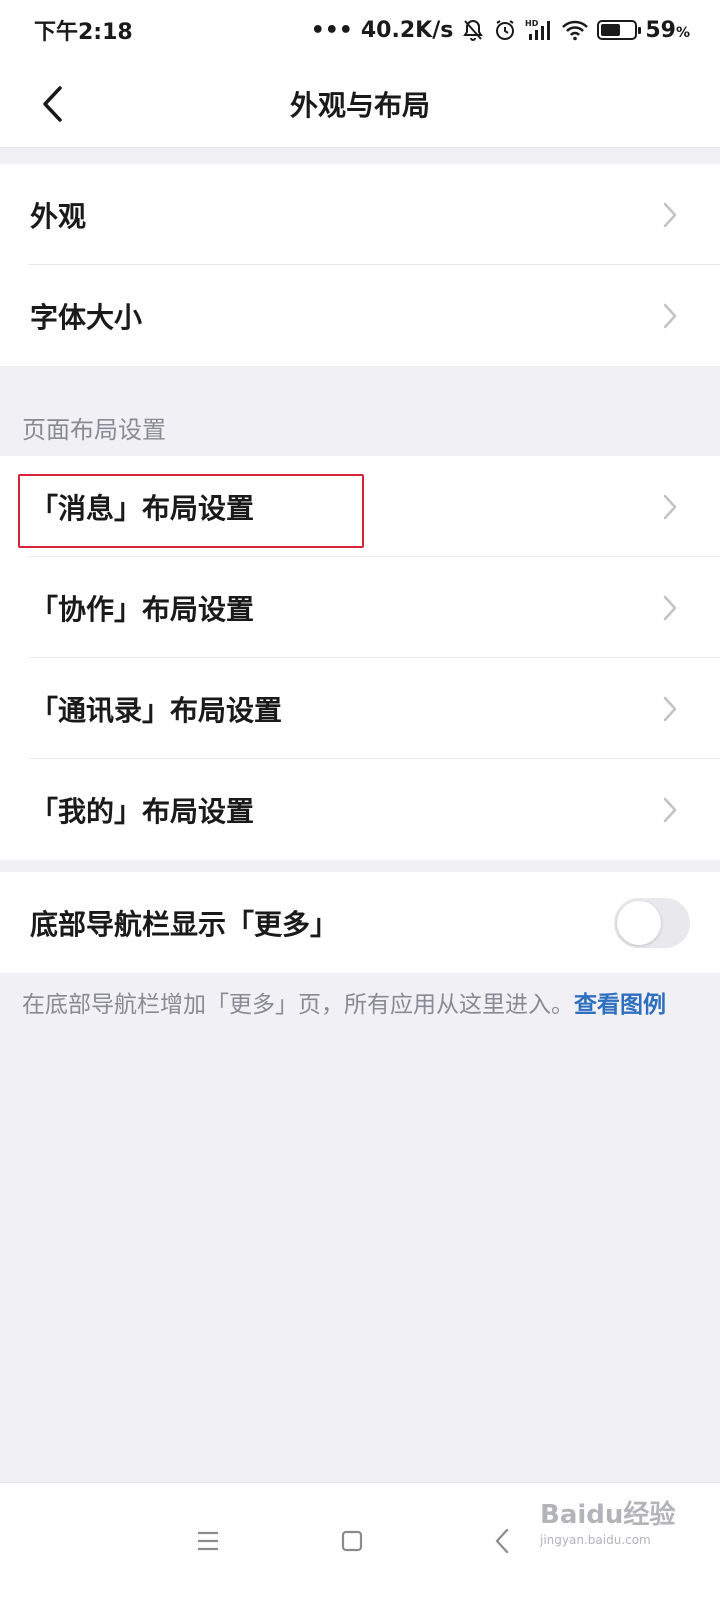 This screenshot has width=720, height=1600. What do you see at coordinates (620, 1005) in the screenshot?
I see `view-example-link: 查看图例` at bounding box center [620, 1005].